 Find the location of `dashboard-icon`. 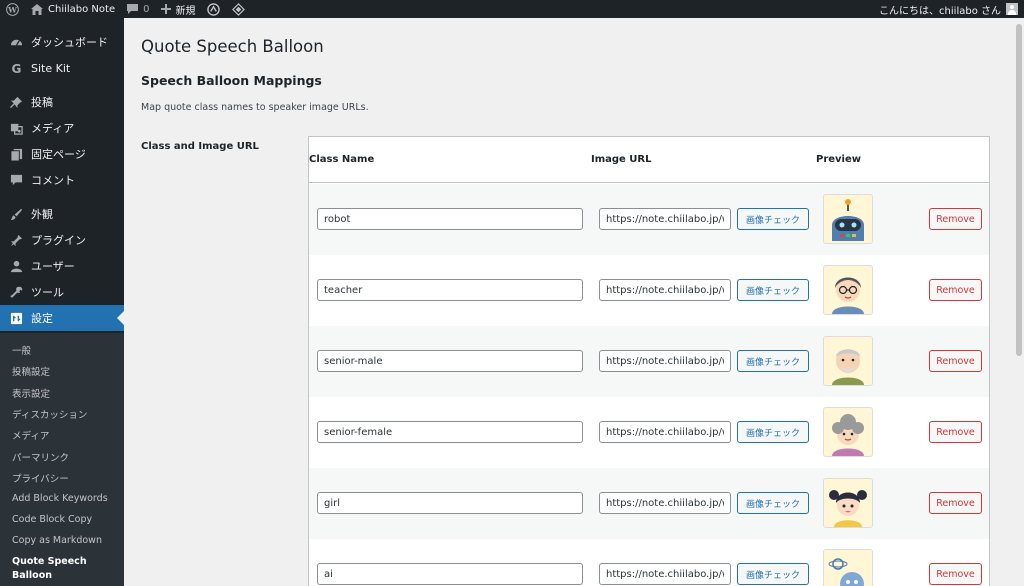

dashboard-icon is located at coordinates (16, 42).